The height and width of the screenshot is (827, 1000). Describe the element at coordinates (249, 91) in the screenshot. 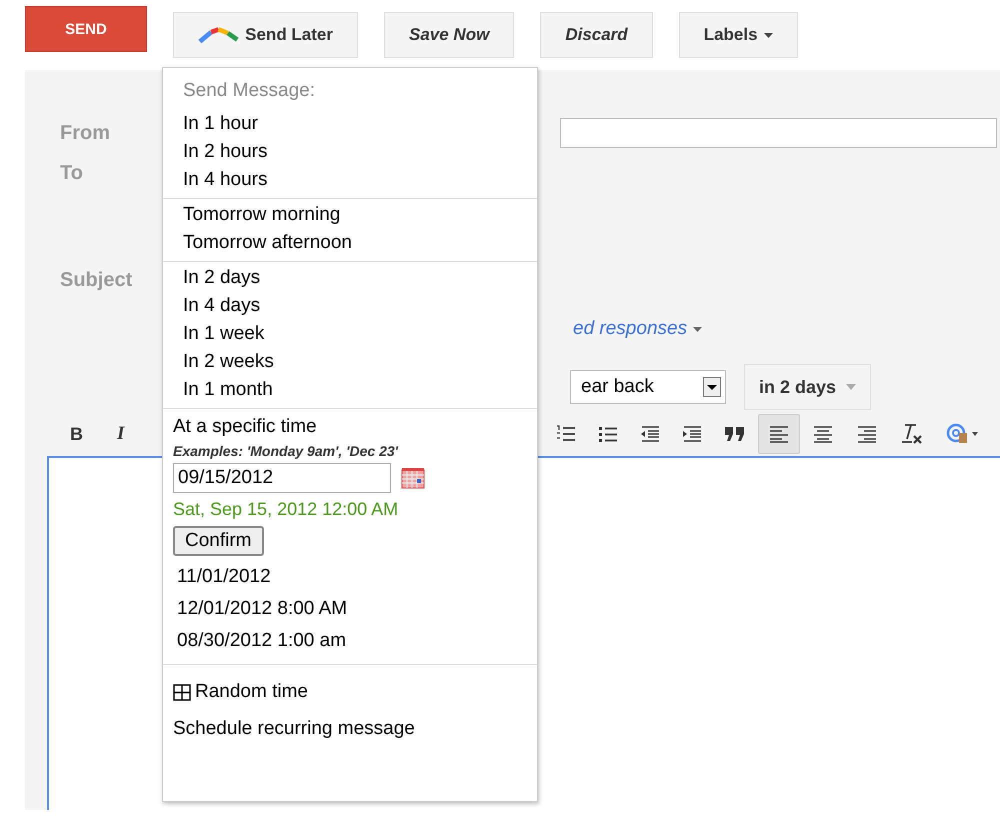

I see `menu-heading: Send Message:` at that location.